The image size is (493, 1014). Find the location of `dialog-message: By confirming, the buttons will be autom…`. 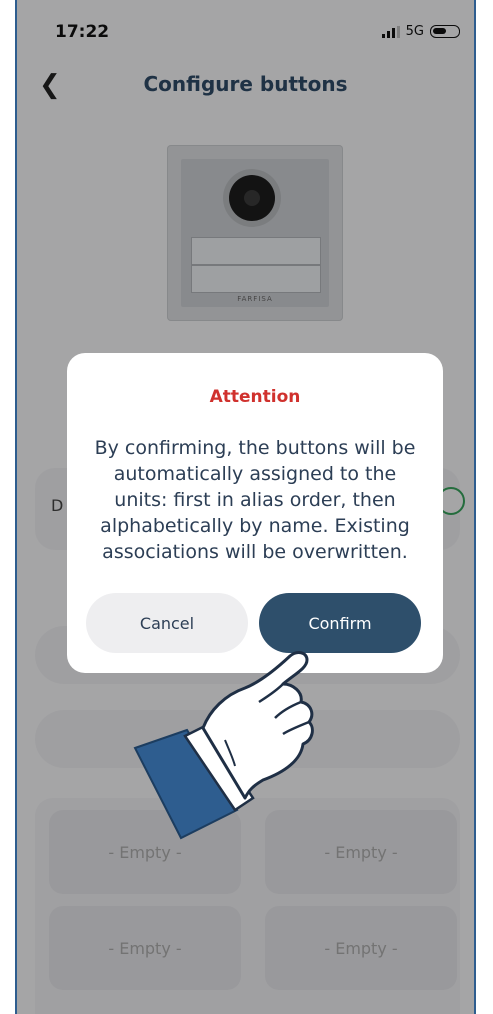

dialog-message: By confirming, the buttons will be autom… is located at coordinates (255, 500).